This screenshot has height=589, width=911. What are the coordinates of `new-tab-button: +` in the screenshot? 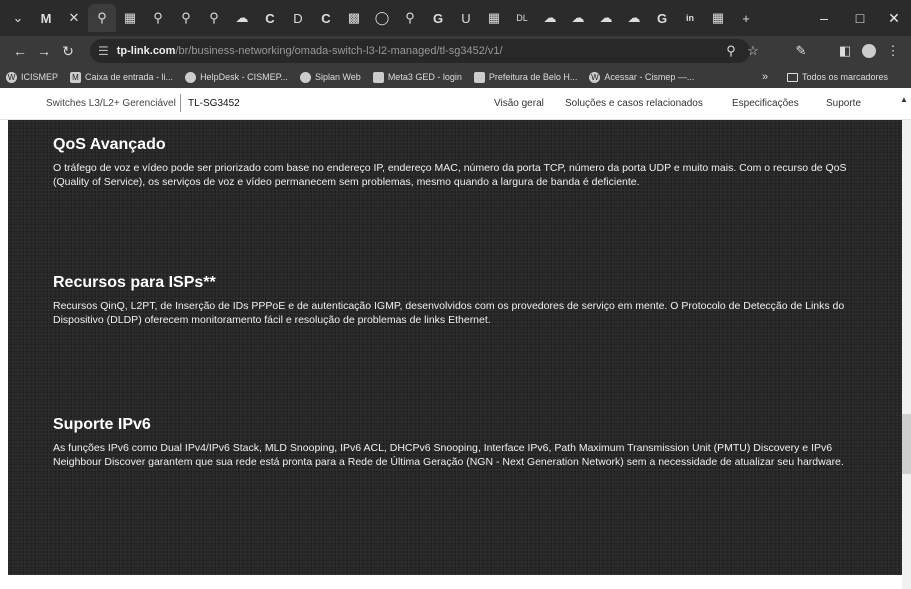 It's located at (746, 18).